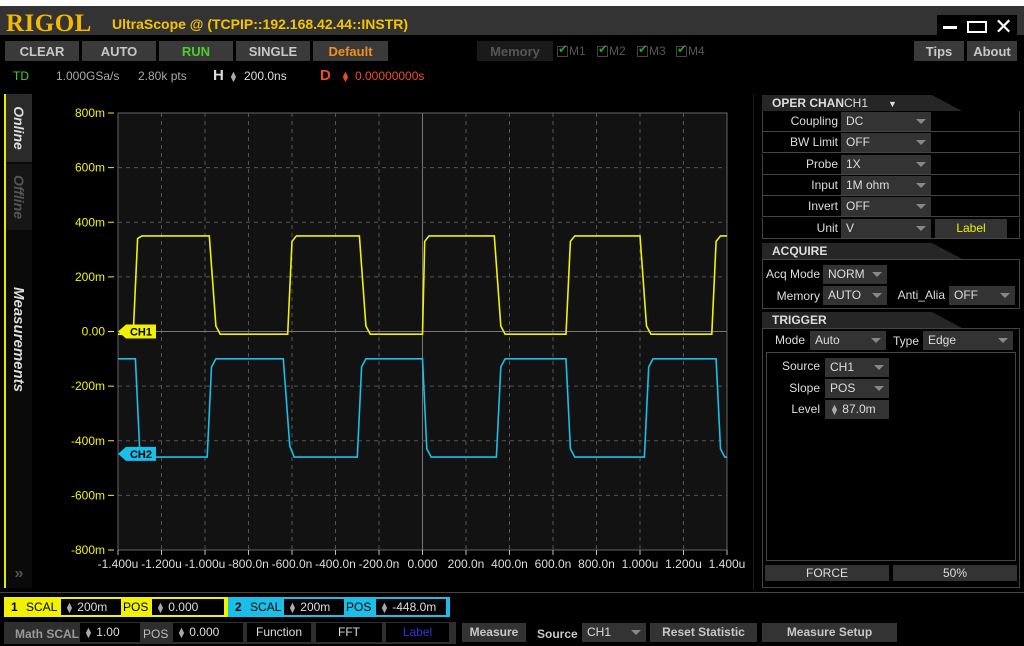  I want to click on default-button: Default, so click(350, 51).